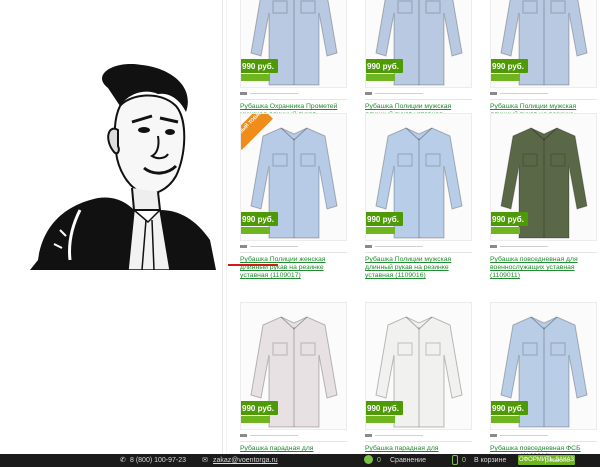  Describe the element at coordinates (123, 166) in the screenshot. I see `meme-face-illustration` at that location.